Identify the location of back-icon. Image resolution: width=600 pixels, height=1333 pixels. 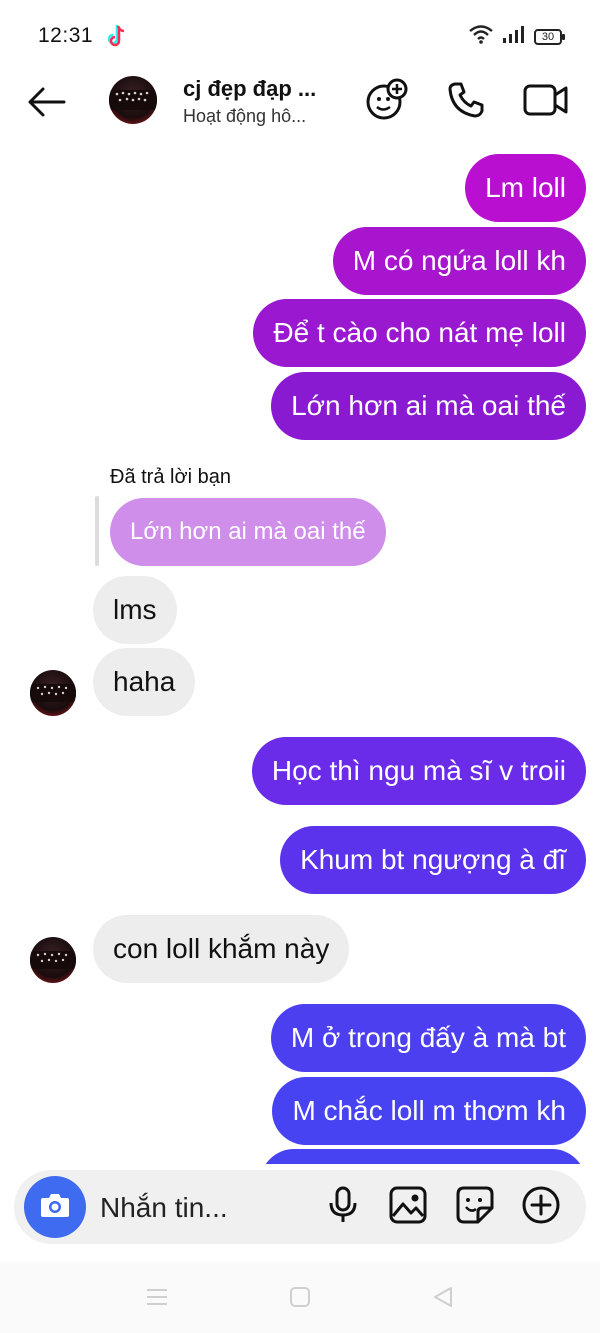
(443, 1299).